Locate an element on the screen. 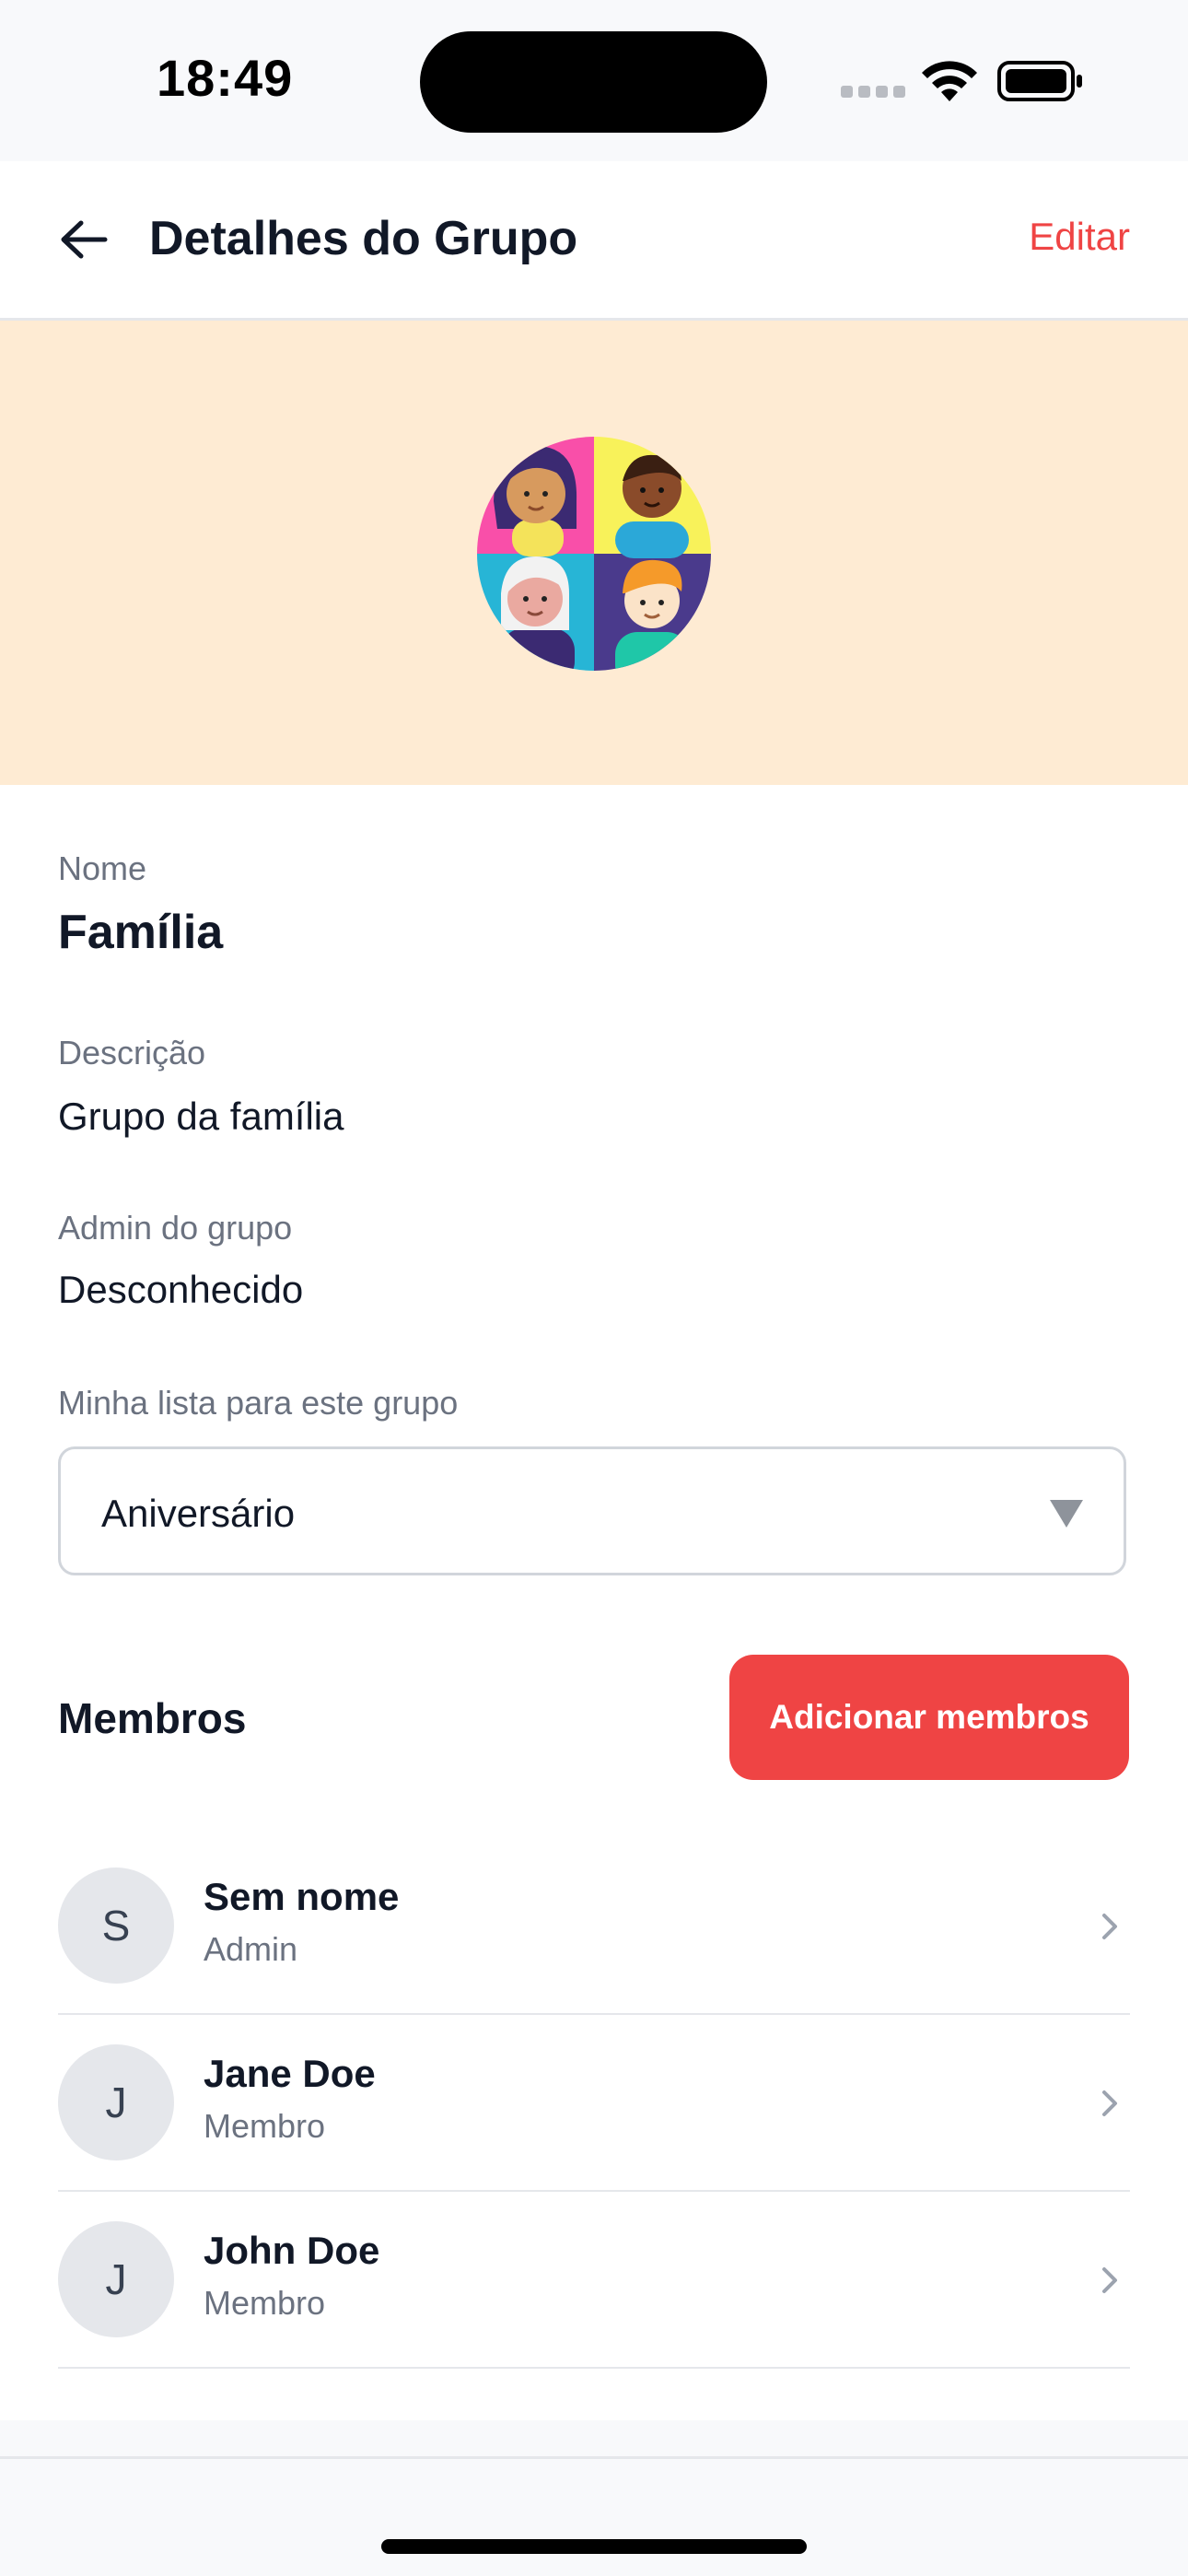 The width and height of the screenshot is (1188, 2576). wifi-icon is located at coordinates (949, 81).